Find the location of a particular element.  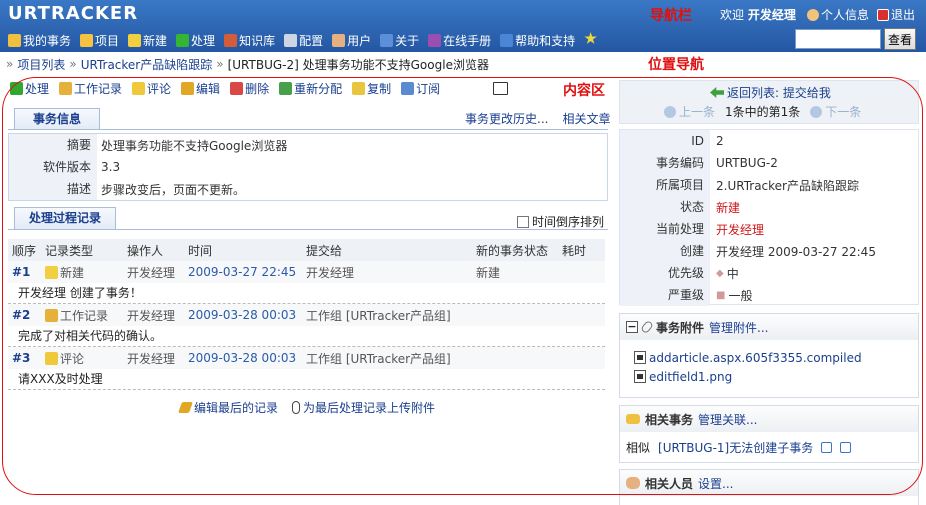

related-issue-link: [URTBUG-1]无法创建子事务 is located at coordinates (735, 447).